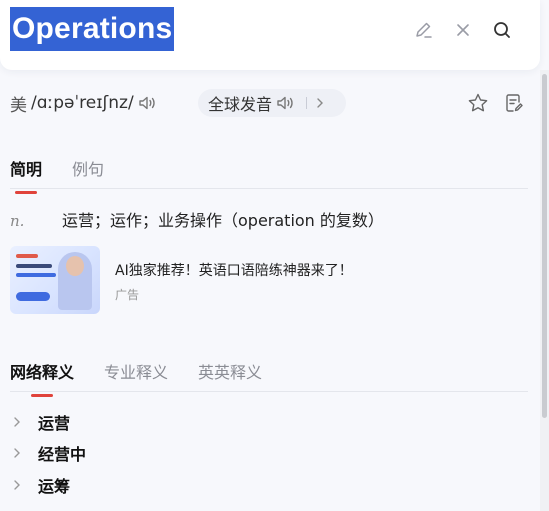  I want to click on ad-label: 广告, so click(127, 295).